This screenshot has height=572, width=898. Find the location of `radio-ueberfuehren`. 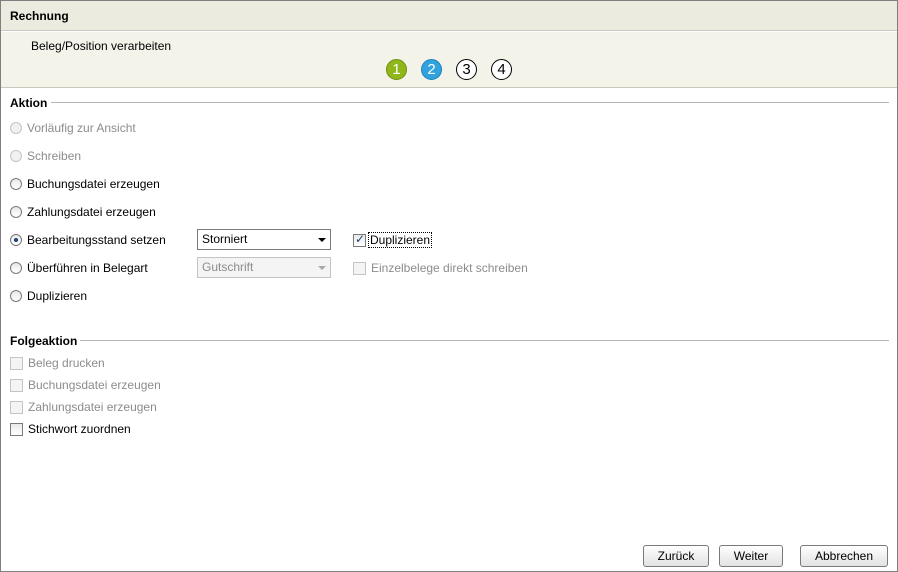

radio-ueberfuehren is located at coordinates (16, 268).